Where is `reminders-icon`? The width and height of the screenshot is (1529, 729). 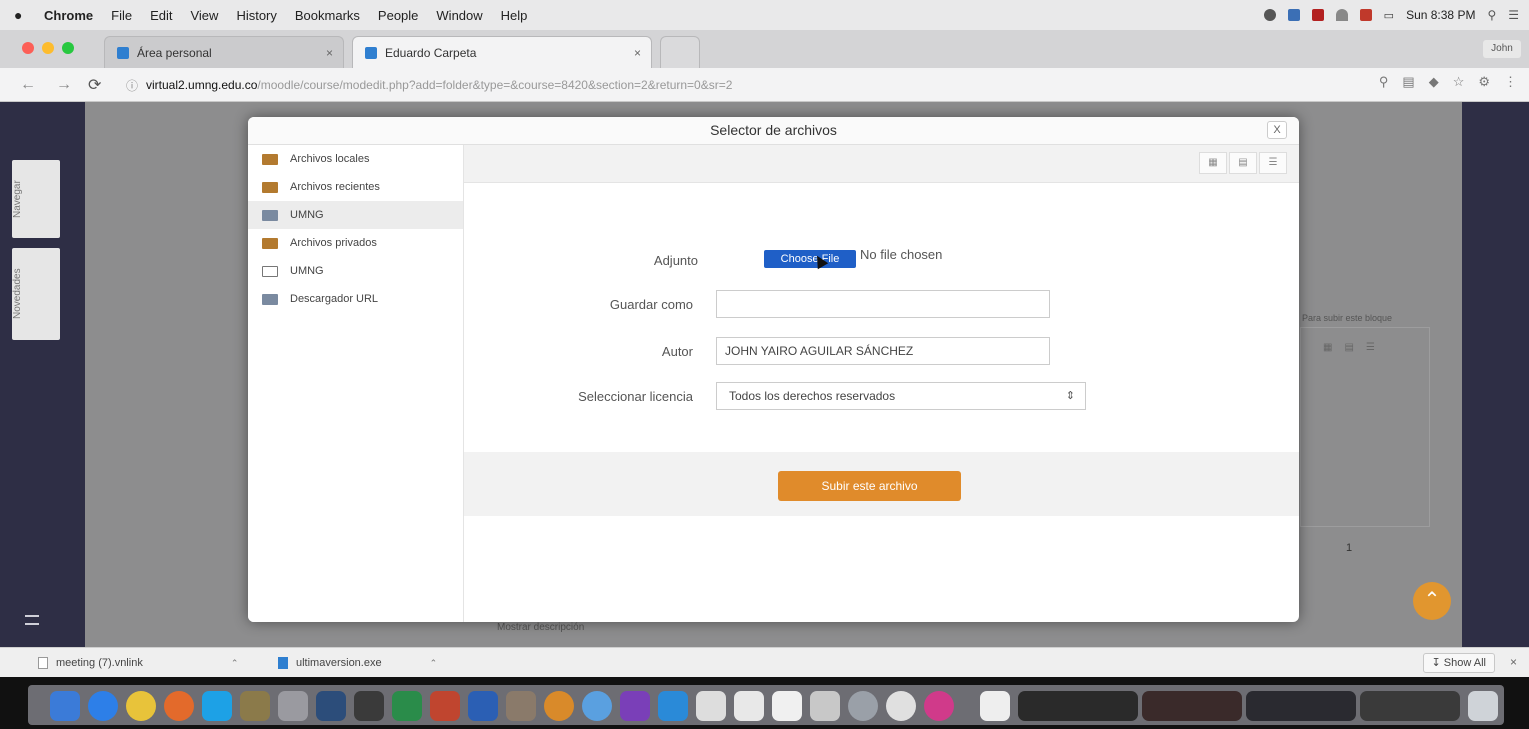
reminders-icon is located at coordinates (787, 706).